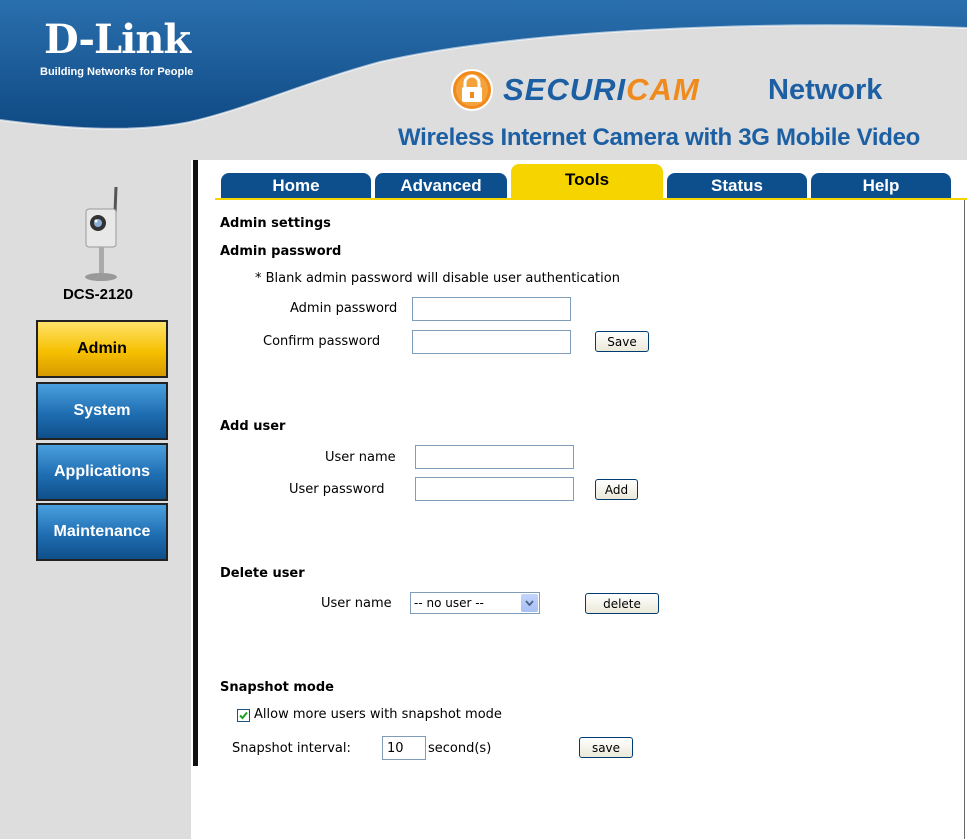 The width and height of the screenshot is (967, 839). What do you see at coordinates (101, 233) in the screenshot?
I see `camera-icon` at bounding box center [101, 233].